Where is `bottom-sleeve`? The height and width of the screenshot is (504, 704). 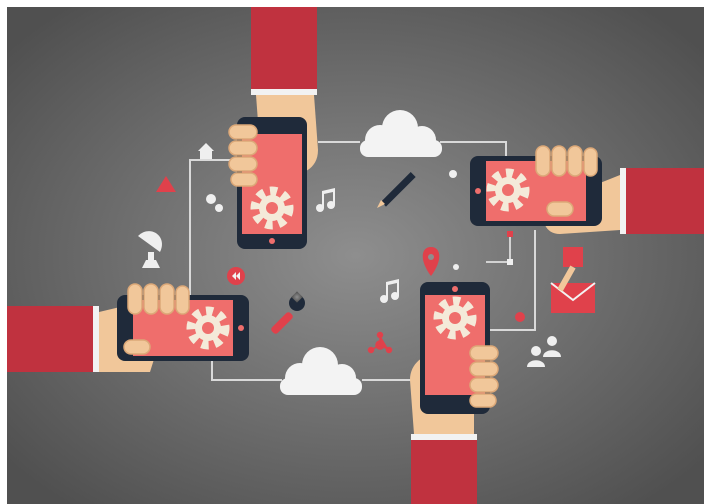
bottom-sleeve is located at coordinates (444, 472).